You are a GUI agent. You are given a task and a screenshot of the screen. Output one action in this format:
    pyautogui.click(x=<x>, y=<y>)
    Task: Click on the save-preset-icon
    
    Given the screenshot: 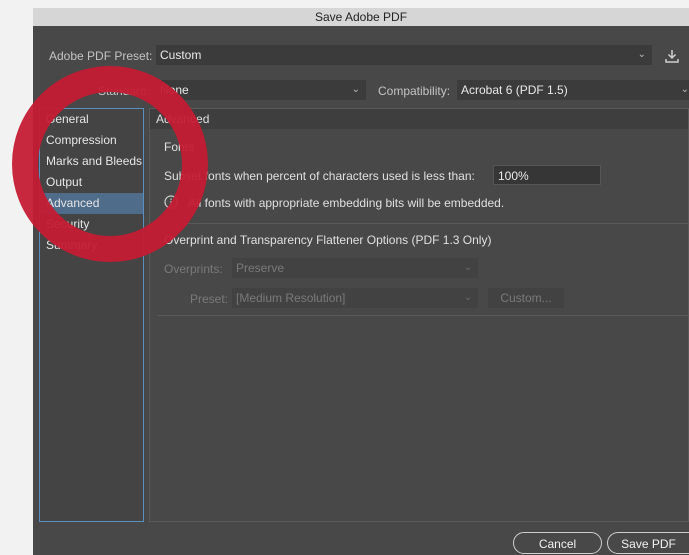 What is the action you would take?
    pyautogui.click(x=672, y=56)
    